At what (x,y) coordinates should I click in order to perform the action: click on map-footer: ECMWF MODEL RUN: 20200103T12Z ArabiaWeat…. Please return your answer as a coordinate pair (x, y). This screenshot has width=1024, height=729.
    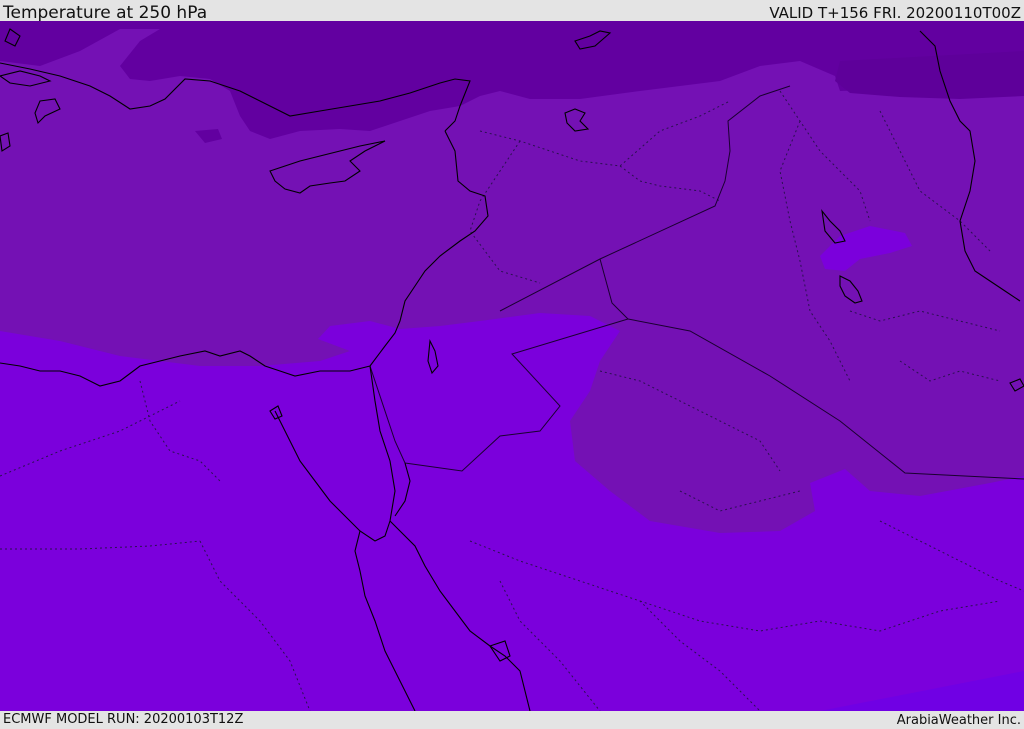
    Looking at the image, I should click on (512, 720).